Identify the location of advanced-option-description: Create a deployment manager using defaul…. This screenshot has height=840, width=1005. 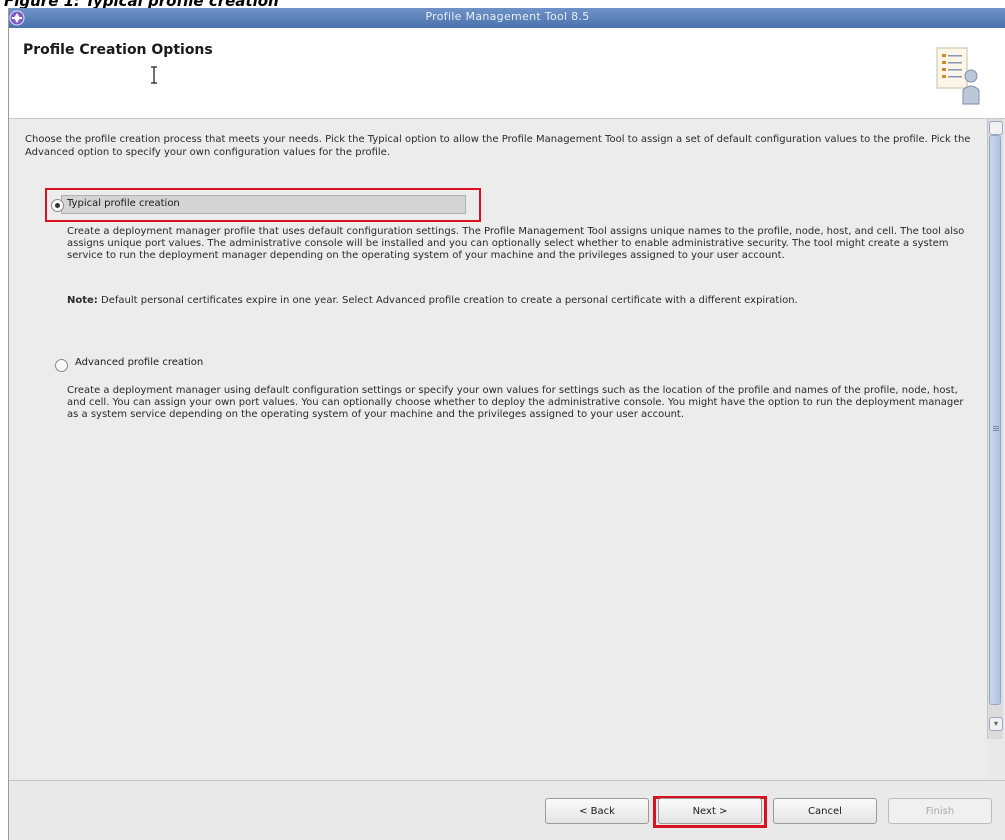
(515, 402).